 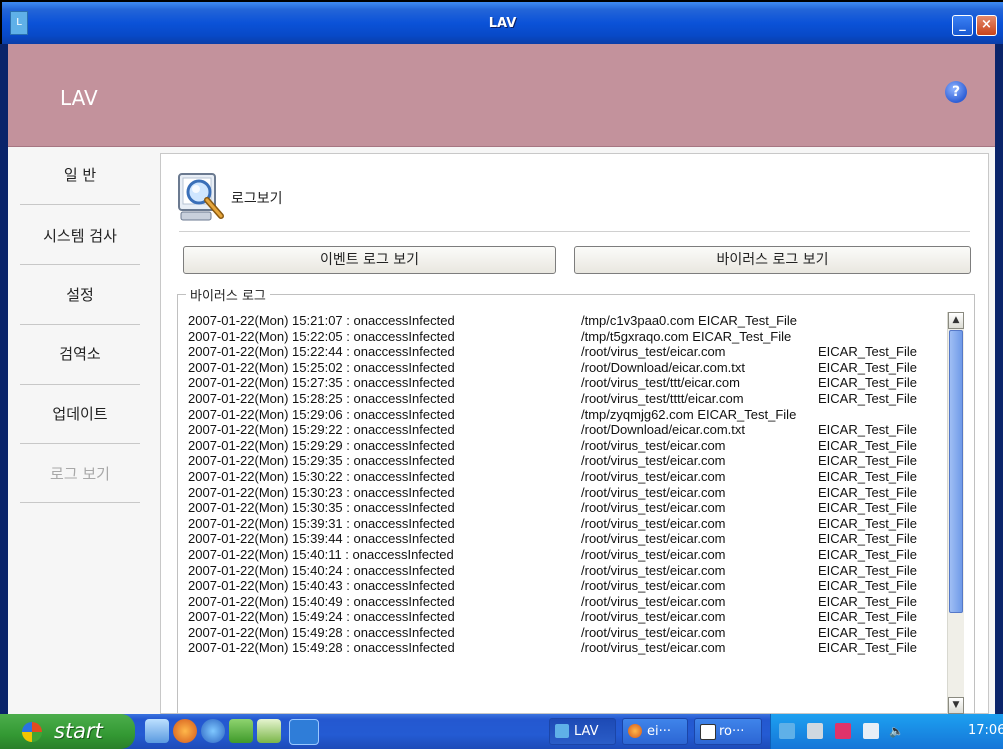 I want to click on log-file-path: /root/Download/eicar.com.txt, so click(x=663, y=367).